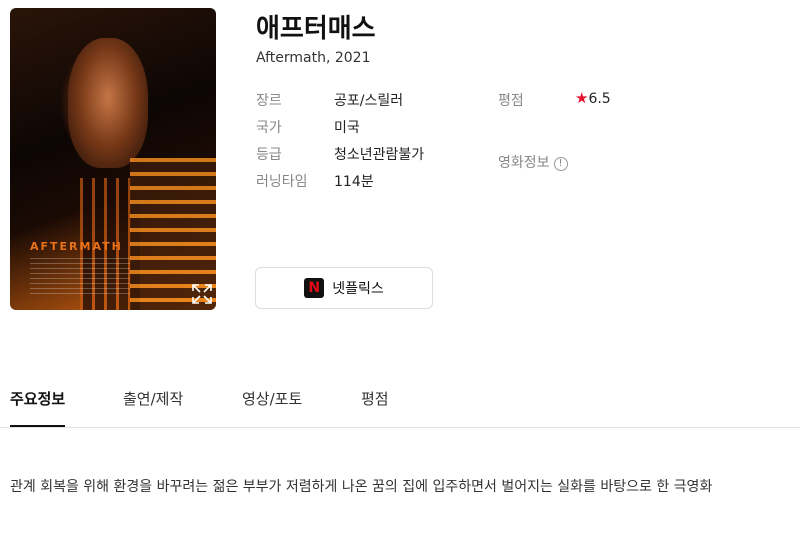 This screenshot has width=800, height=534. What do you see at coordinates (524, 163) in the screenshot?
I see `movie-info-label: 영화정보` at bounding box center [524, 163].